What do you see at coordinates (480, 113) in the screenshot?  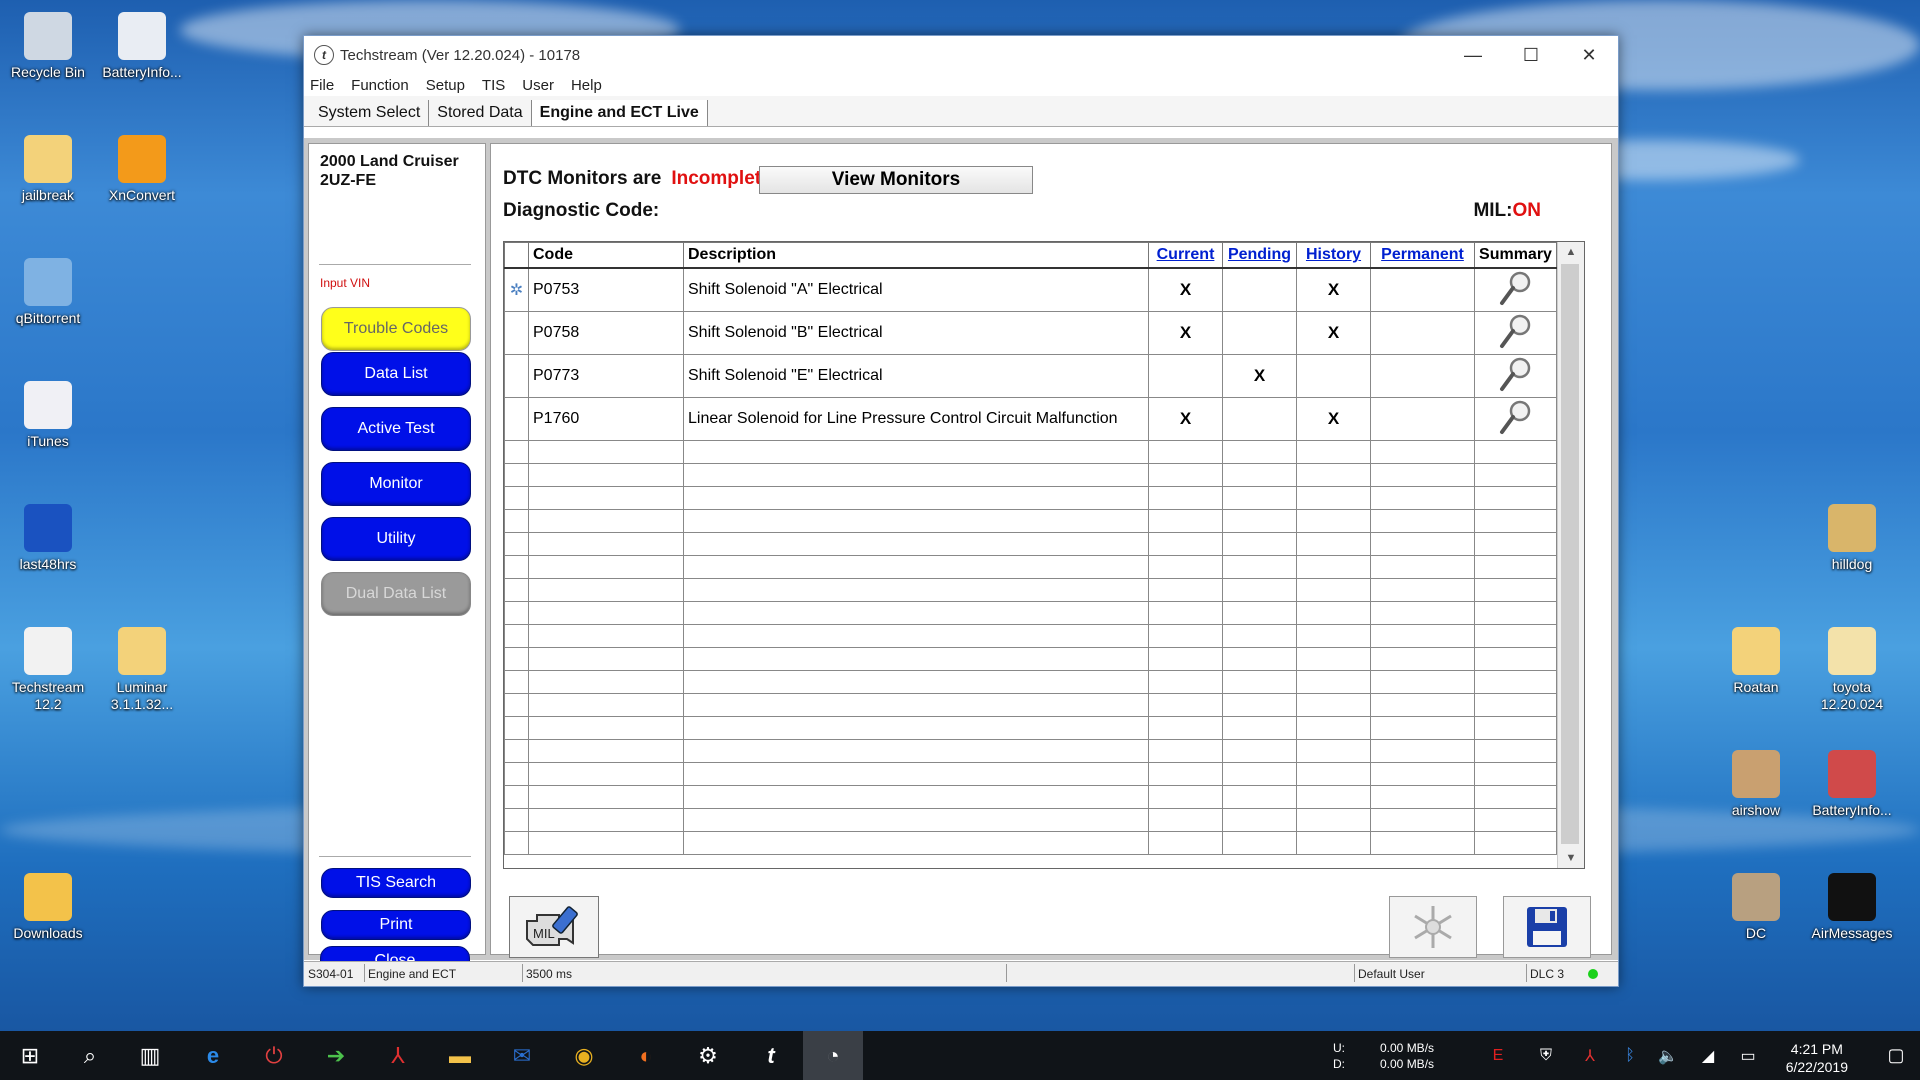 I see `tab-stored-data: Stored Data` at bounding box center [480, 113].